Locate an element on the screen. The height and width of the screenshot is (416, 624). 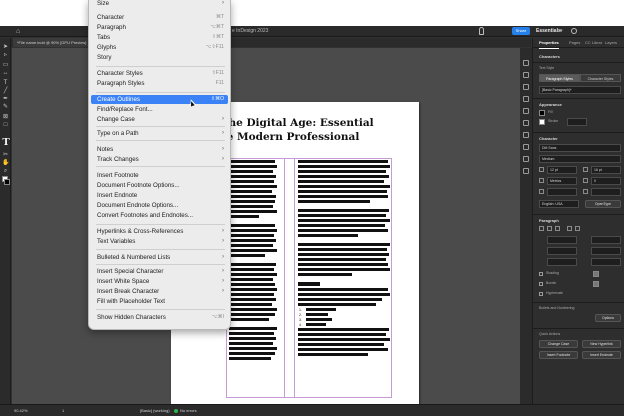
menu-item-paragraph: Paragraph ⌥⌘T is located at coordinates (159, 27).